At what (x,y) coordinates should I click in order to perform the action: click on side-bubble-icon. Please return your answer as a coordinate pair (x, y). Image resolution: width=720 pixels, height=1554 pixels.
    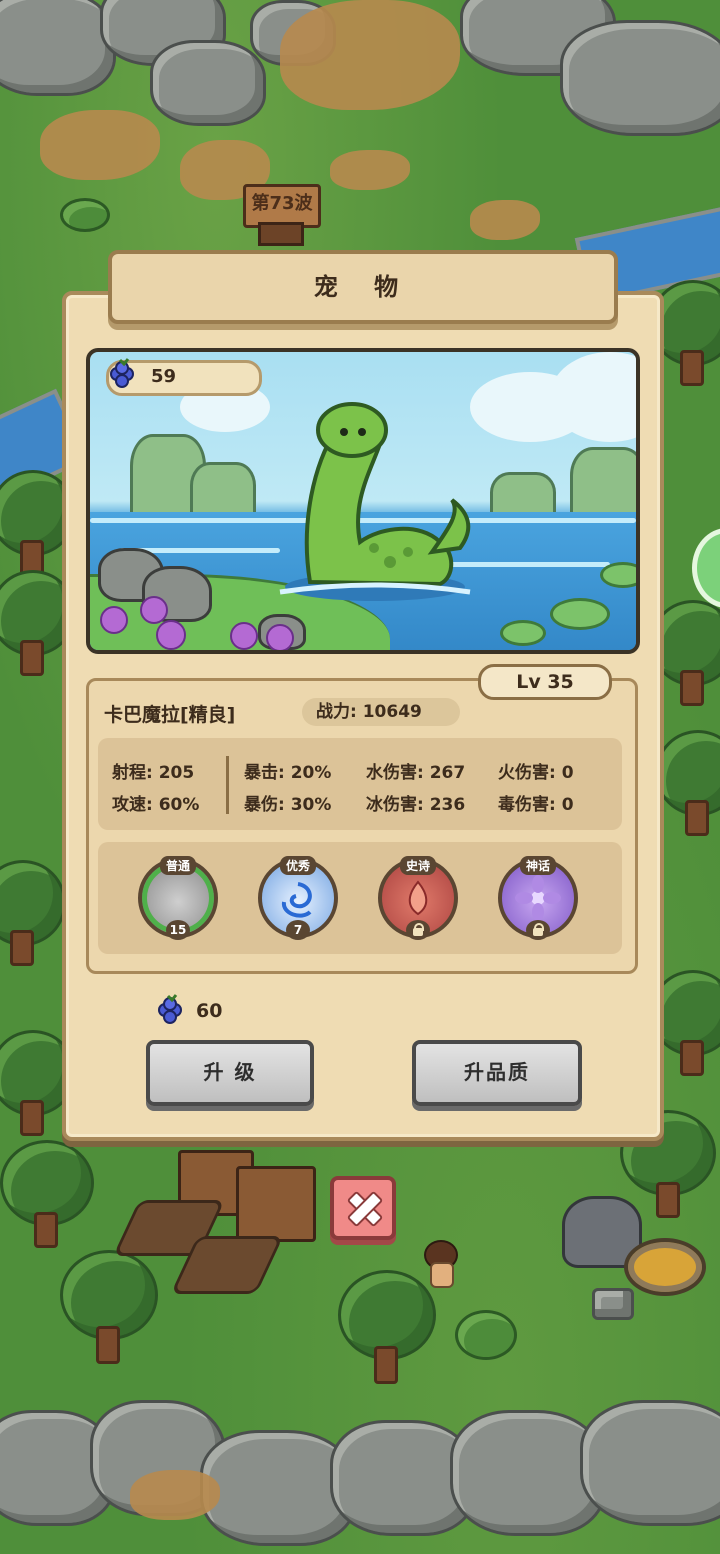
    Looking at the image, I should click on (706, 568).